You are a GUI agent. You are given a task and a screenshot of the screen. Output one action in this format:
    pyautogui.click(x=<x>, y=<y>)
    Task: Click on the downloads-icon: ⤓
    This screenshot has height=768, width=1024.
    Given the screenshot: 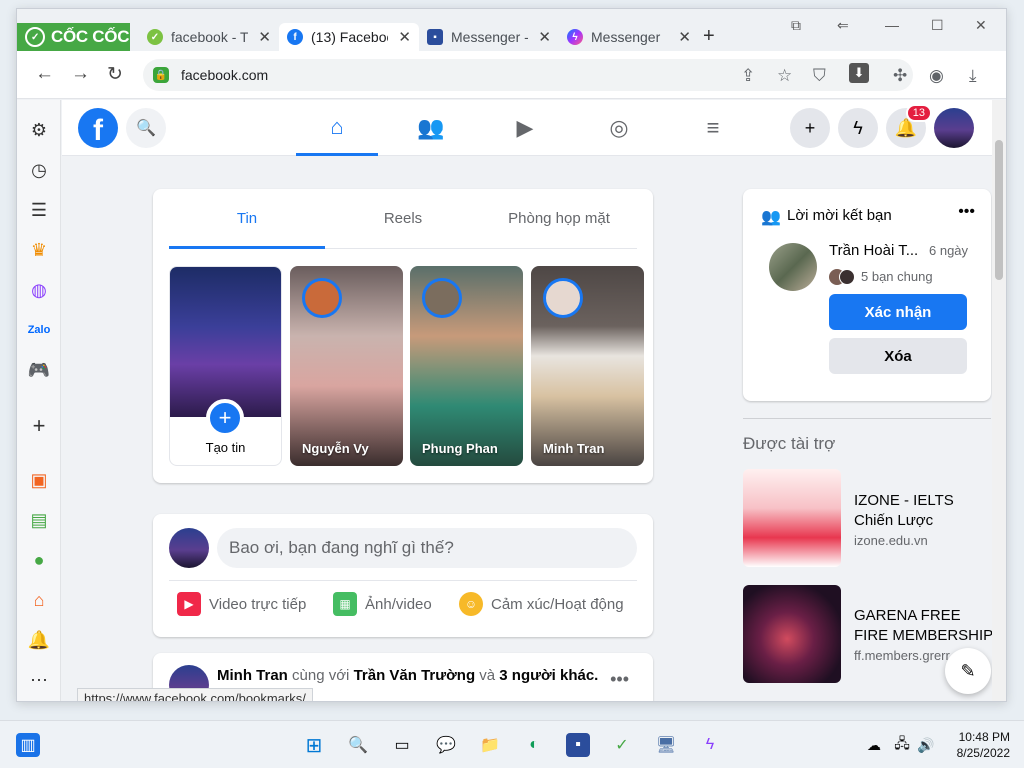 What is the action you would take?
    pyautogui.click(x=973, y=76)
    